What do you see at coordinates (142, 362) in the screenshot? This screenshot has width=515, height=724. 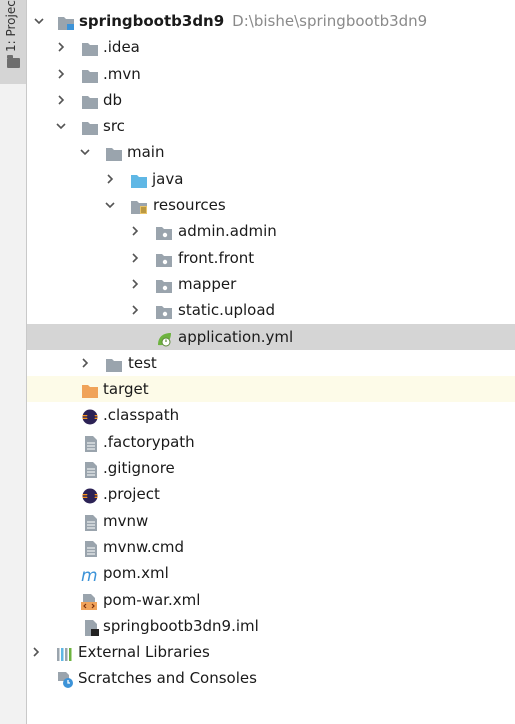 I see `tree-item-label: test` at bounding box center [142, 362].